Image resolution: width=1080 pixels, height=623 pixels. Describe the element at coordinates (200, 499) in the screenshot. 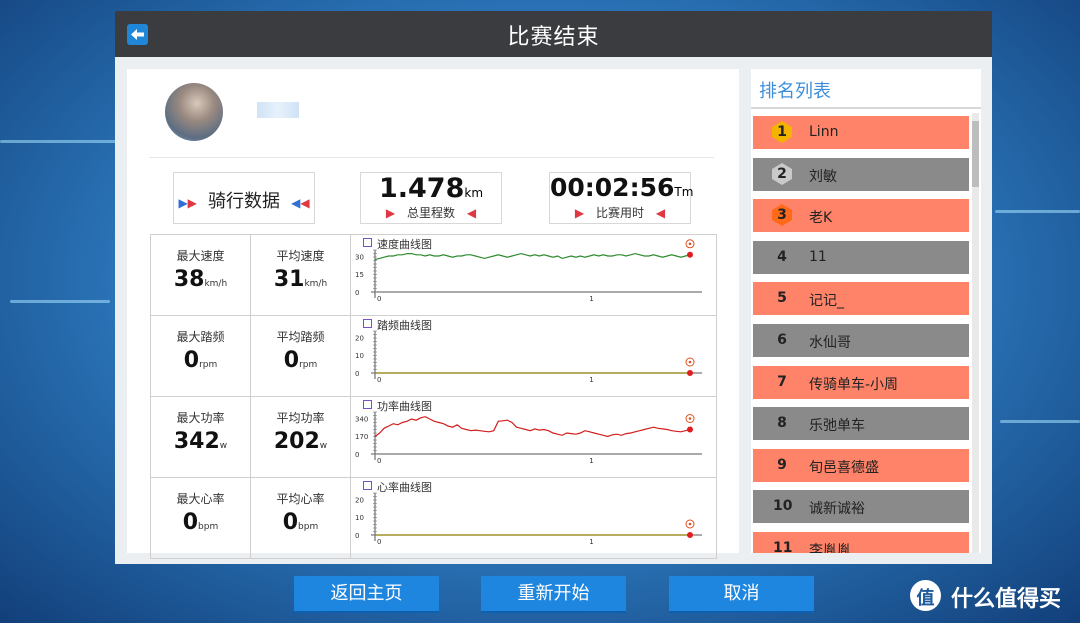

I see `stat-label: 最大心率` at that location.